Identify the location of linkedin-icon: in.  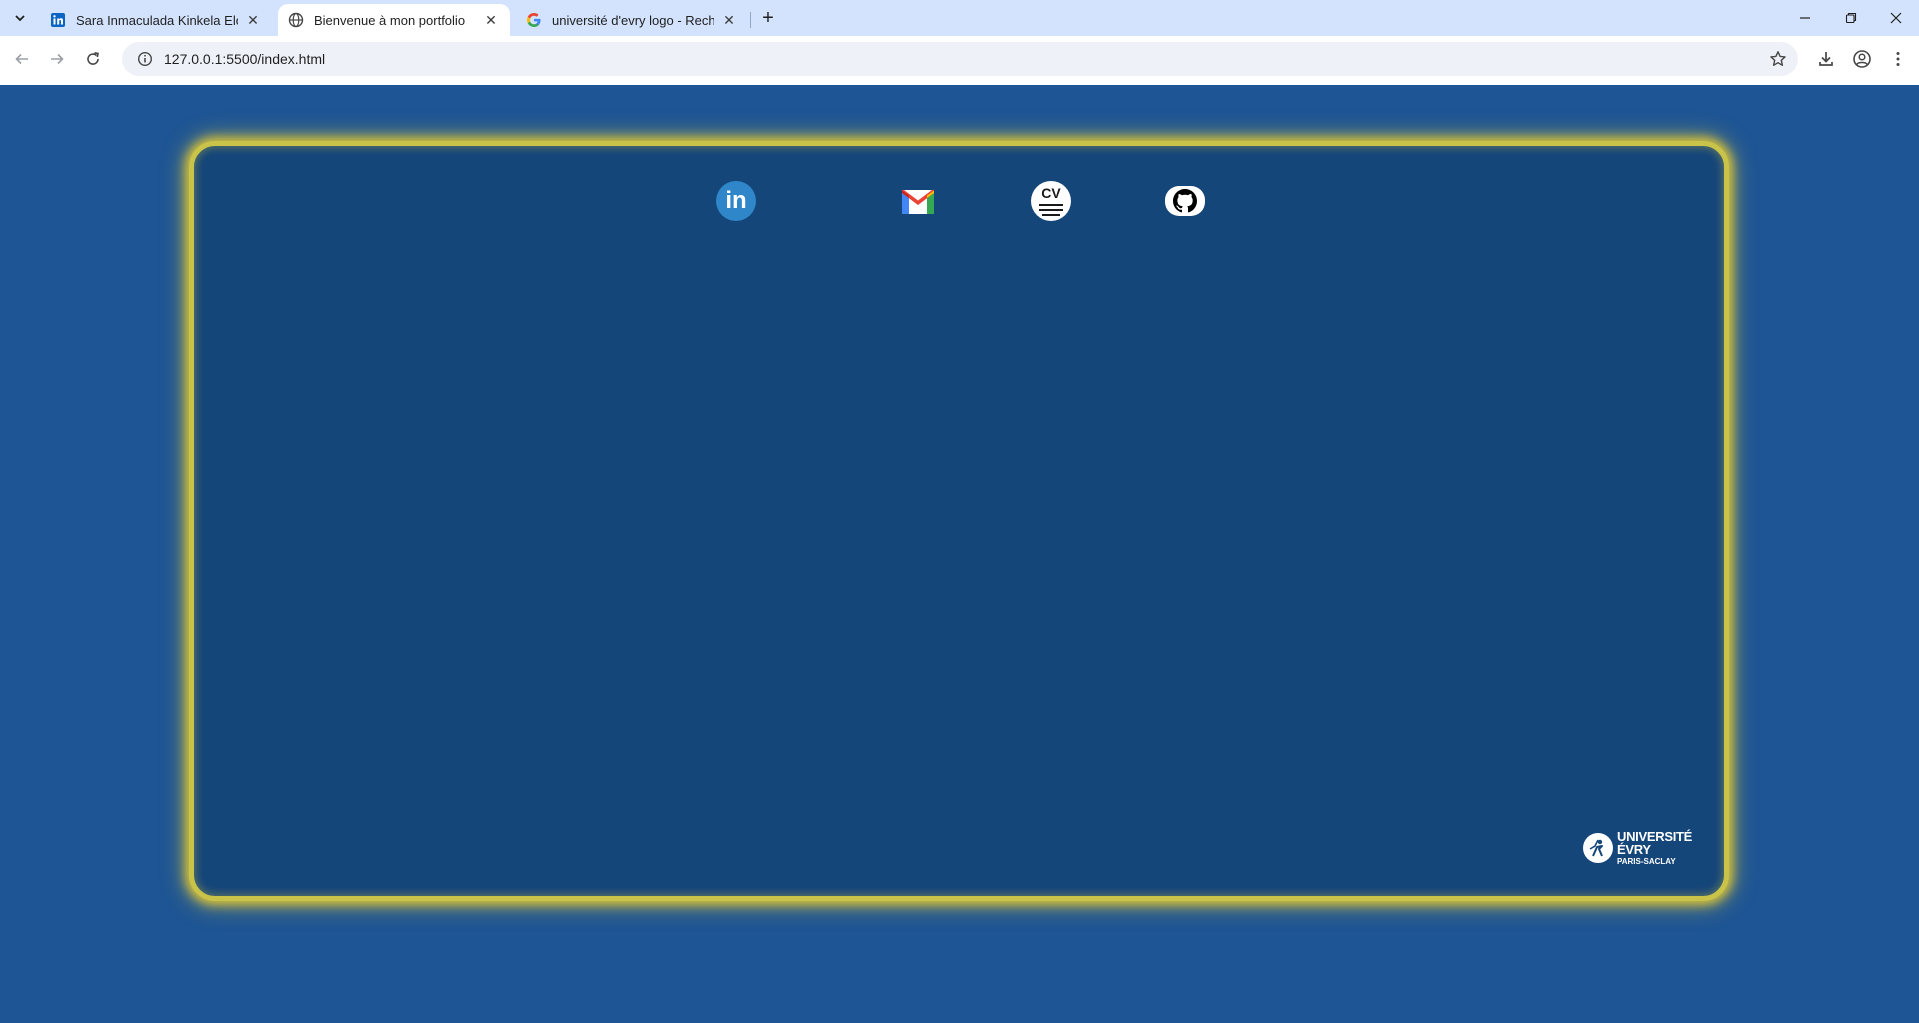
(736, 201).